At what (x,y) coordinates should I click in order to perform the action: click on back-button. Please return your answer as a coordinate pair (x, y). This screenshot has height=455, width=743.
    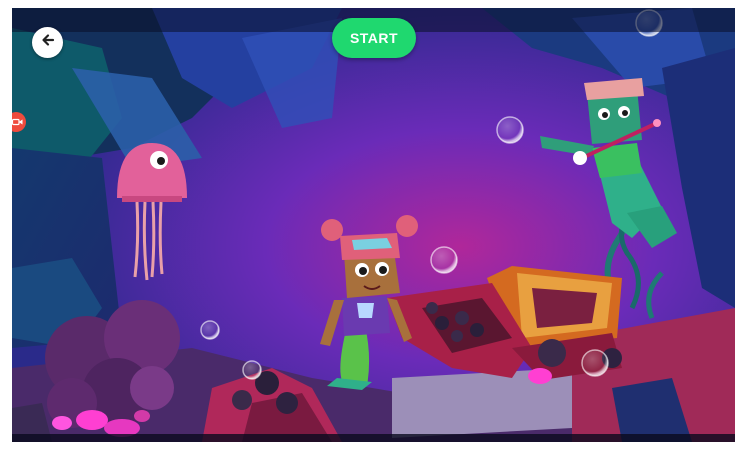
    Looking at the image, I should click on (47, 42).